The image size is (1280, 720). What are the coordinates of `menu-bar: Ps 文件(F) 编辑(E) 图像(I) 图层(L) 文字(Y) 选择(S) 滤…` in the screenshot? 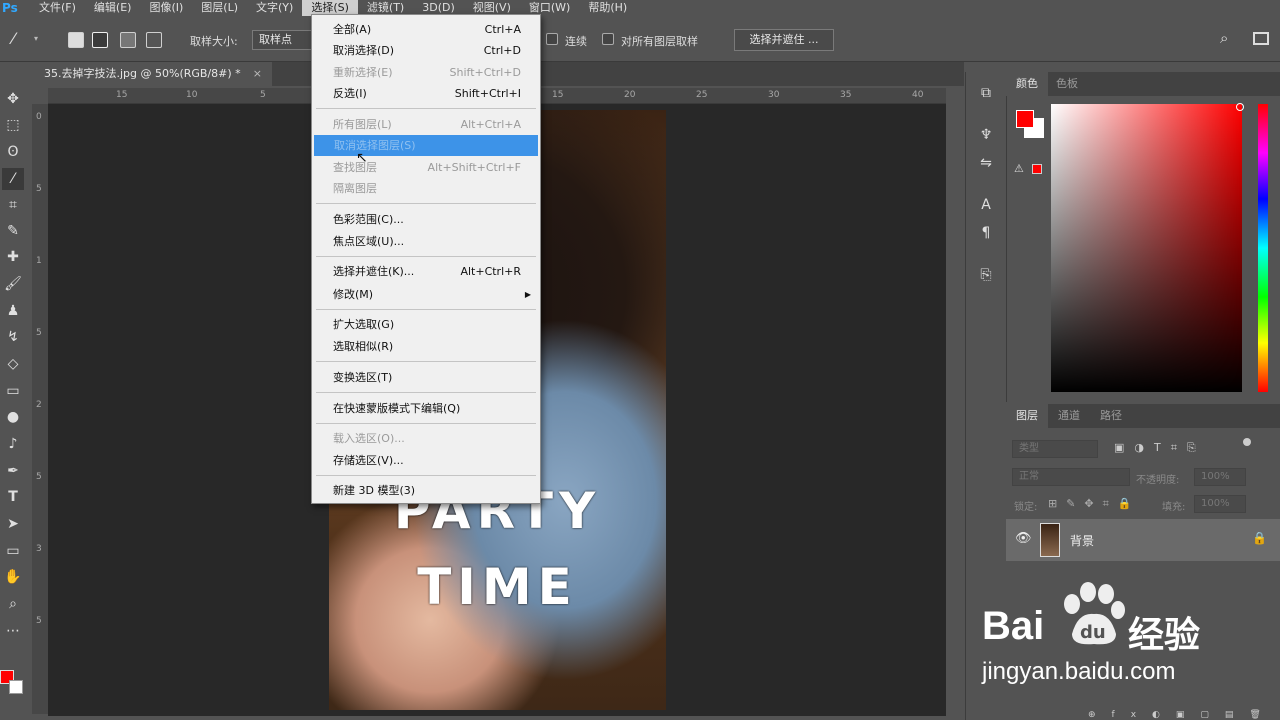 It's located at (640, 8).